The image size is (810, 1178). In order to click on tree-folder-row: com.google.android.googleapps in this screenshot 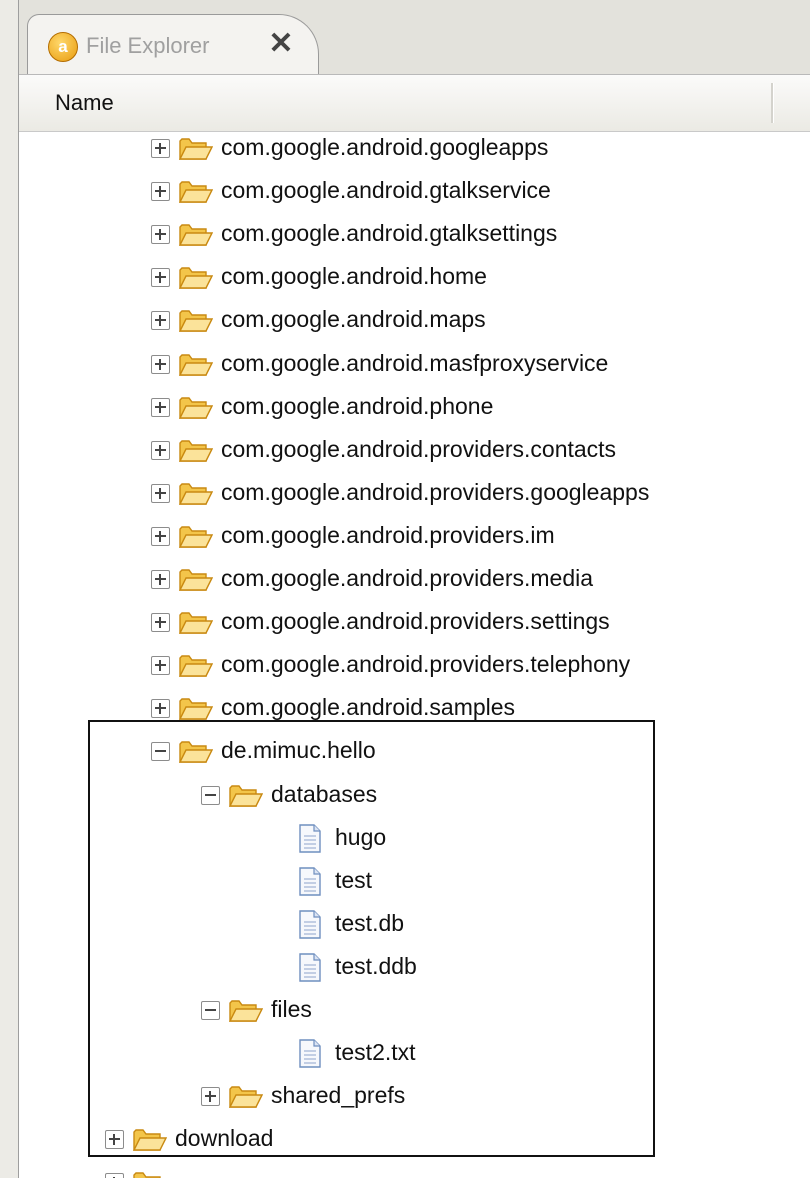, I will do `click(414, 151)`.